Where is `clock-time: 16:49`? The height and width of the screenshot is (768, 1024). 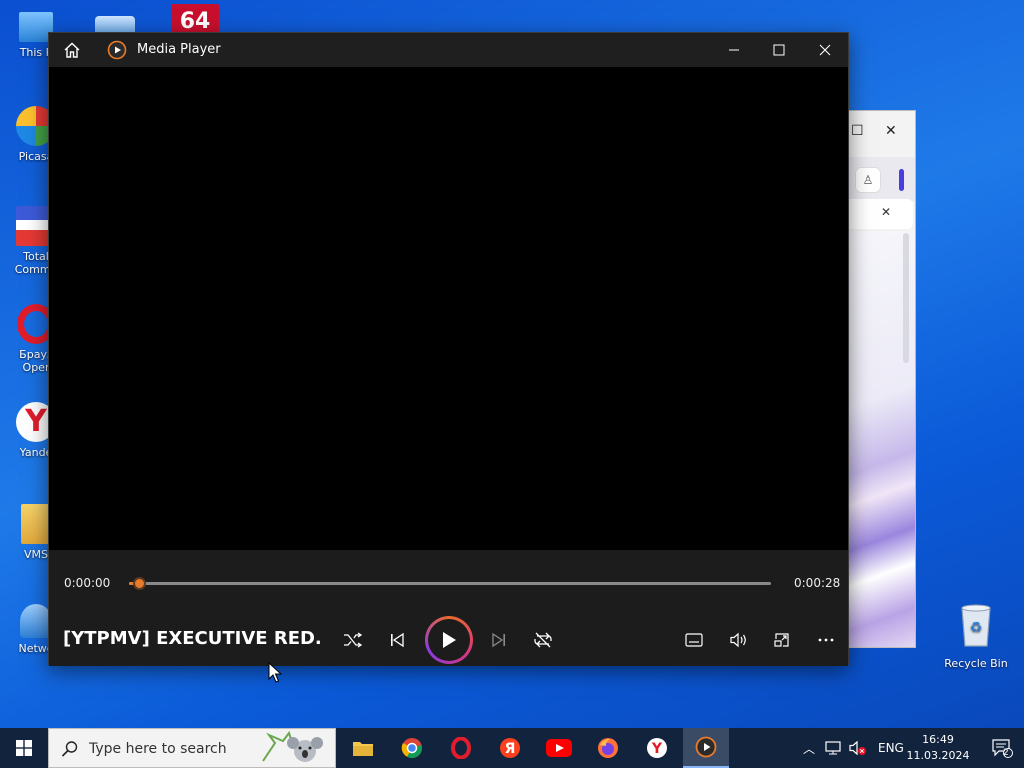
clock-time: 16:49 is located at coordinates (938, 739).